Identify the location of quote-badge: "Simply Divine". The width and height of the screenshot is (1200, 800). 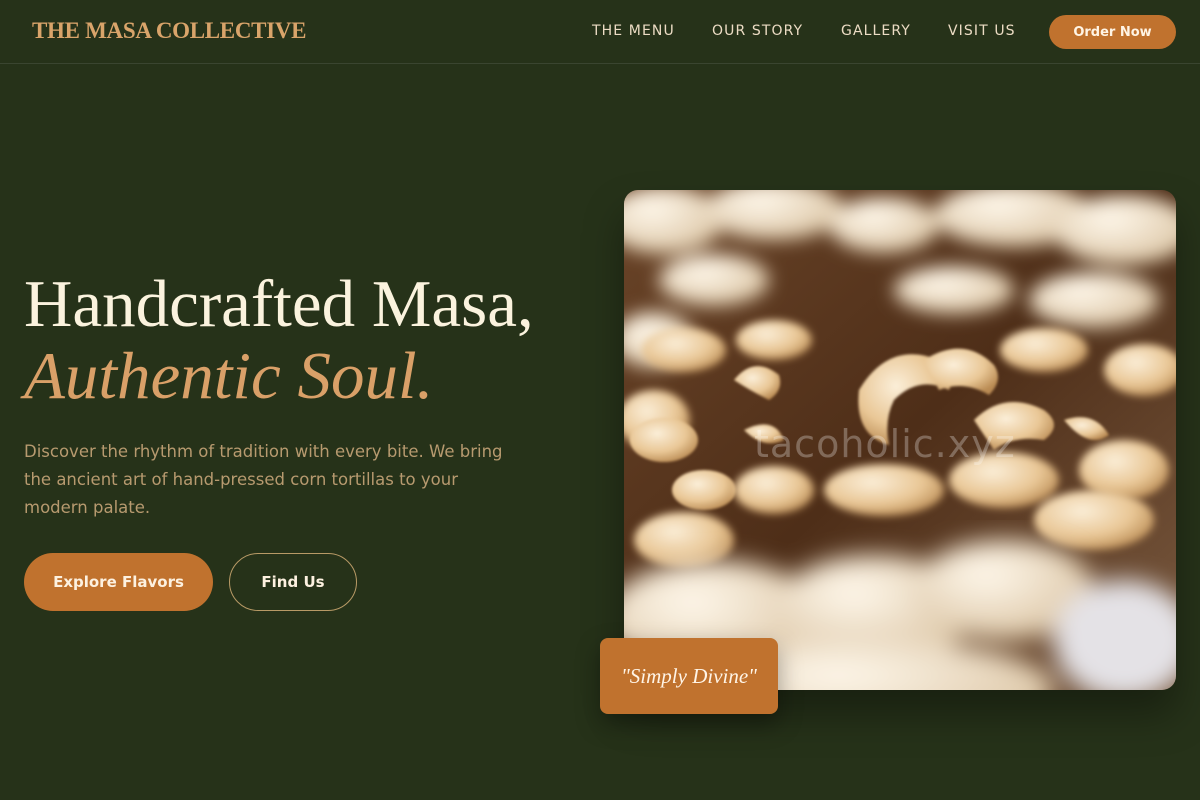
(689, 676).